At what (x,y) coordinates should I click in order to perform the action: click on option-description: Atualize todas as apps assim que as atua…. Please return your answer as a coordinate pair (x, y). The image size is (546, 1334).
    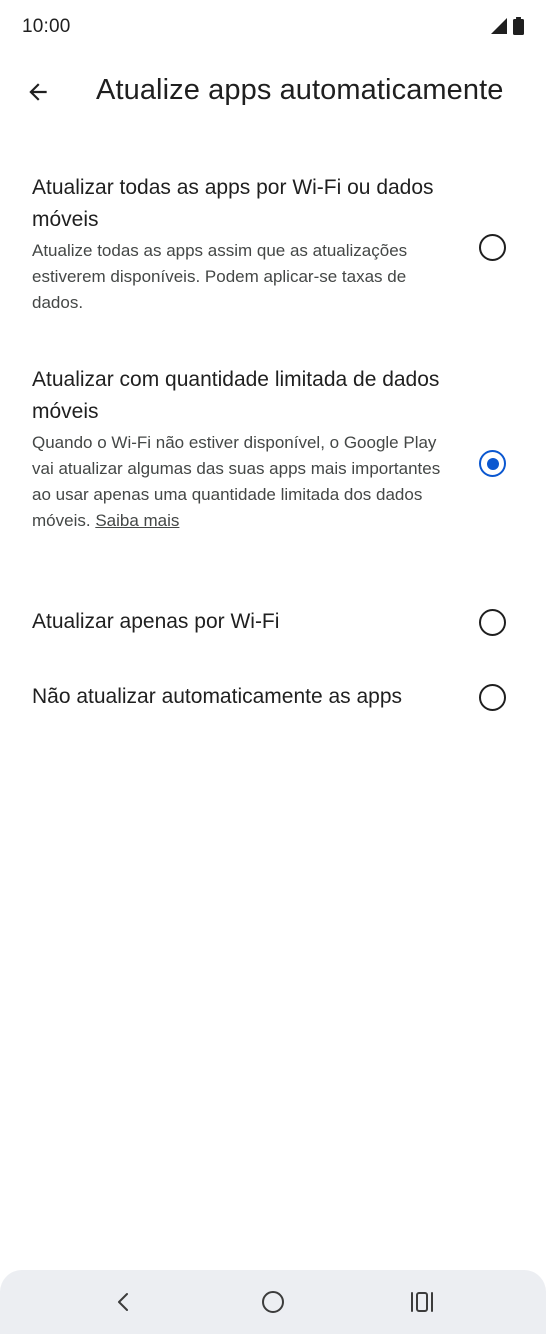
    Looking at the image, I should click on (220, 276).